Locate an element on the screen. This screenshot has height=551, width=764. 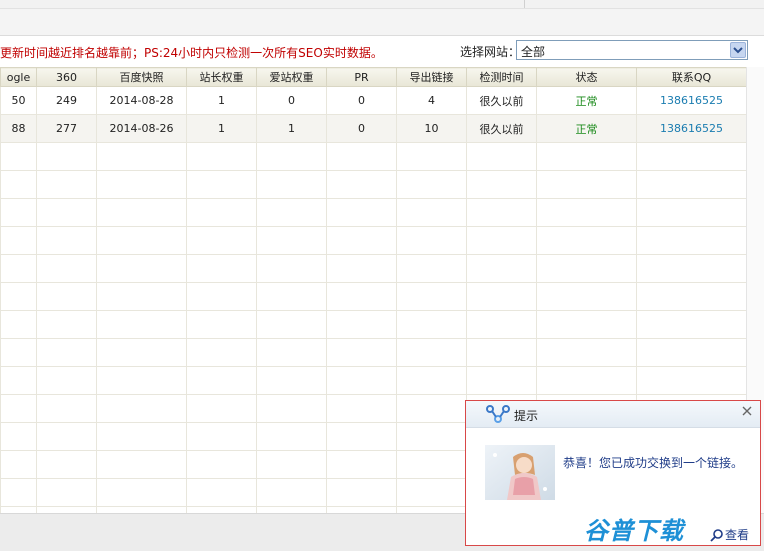
cell-outbound-links: 10 is located at coordinates (431, 128).